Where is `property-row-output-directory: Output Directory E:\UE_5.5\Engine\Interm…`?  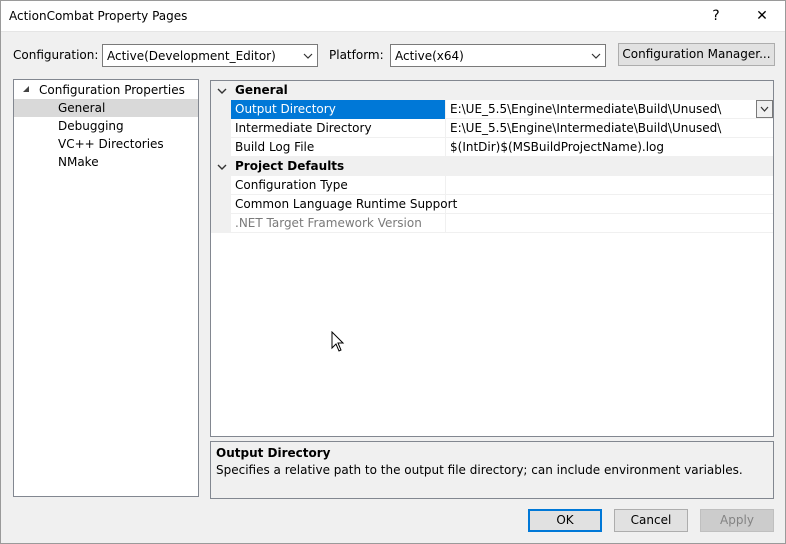
property-row-output-directory: Output Directory E:\UE_5.5\Engine\Interm… is located at coordinates (492, 109).